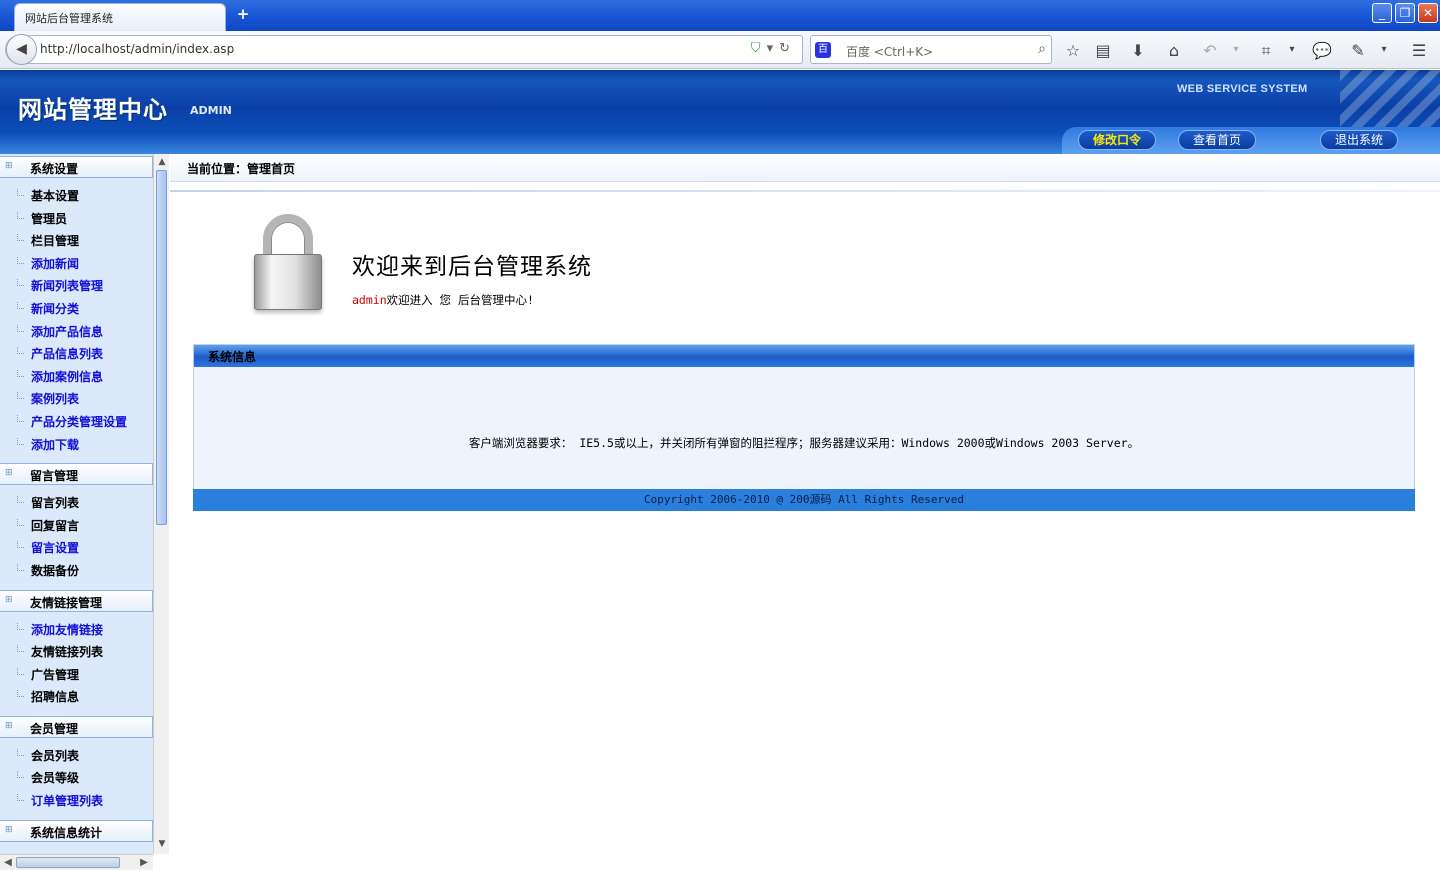 The height and width of the screenshot is (870, 1440). What do you see at coordinates (931, 49) in the screenshot?
I see `search-bar: 百 百度 <Ctrl+K> ⌕` at bounding box center [931, 49].